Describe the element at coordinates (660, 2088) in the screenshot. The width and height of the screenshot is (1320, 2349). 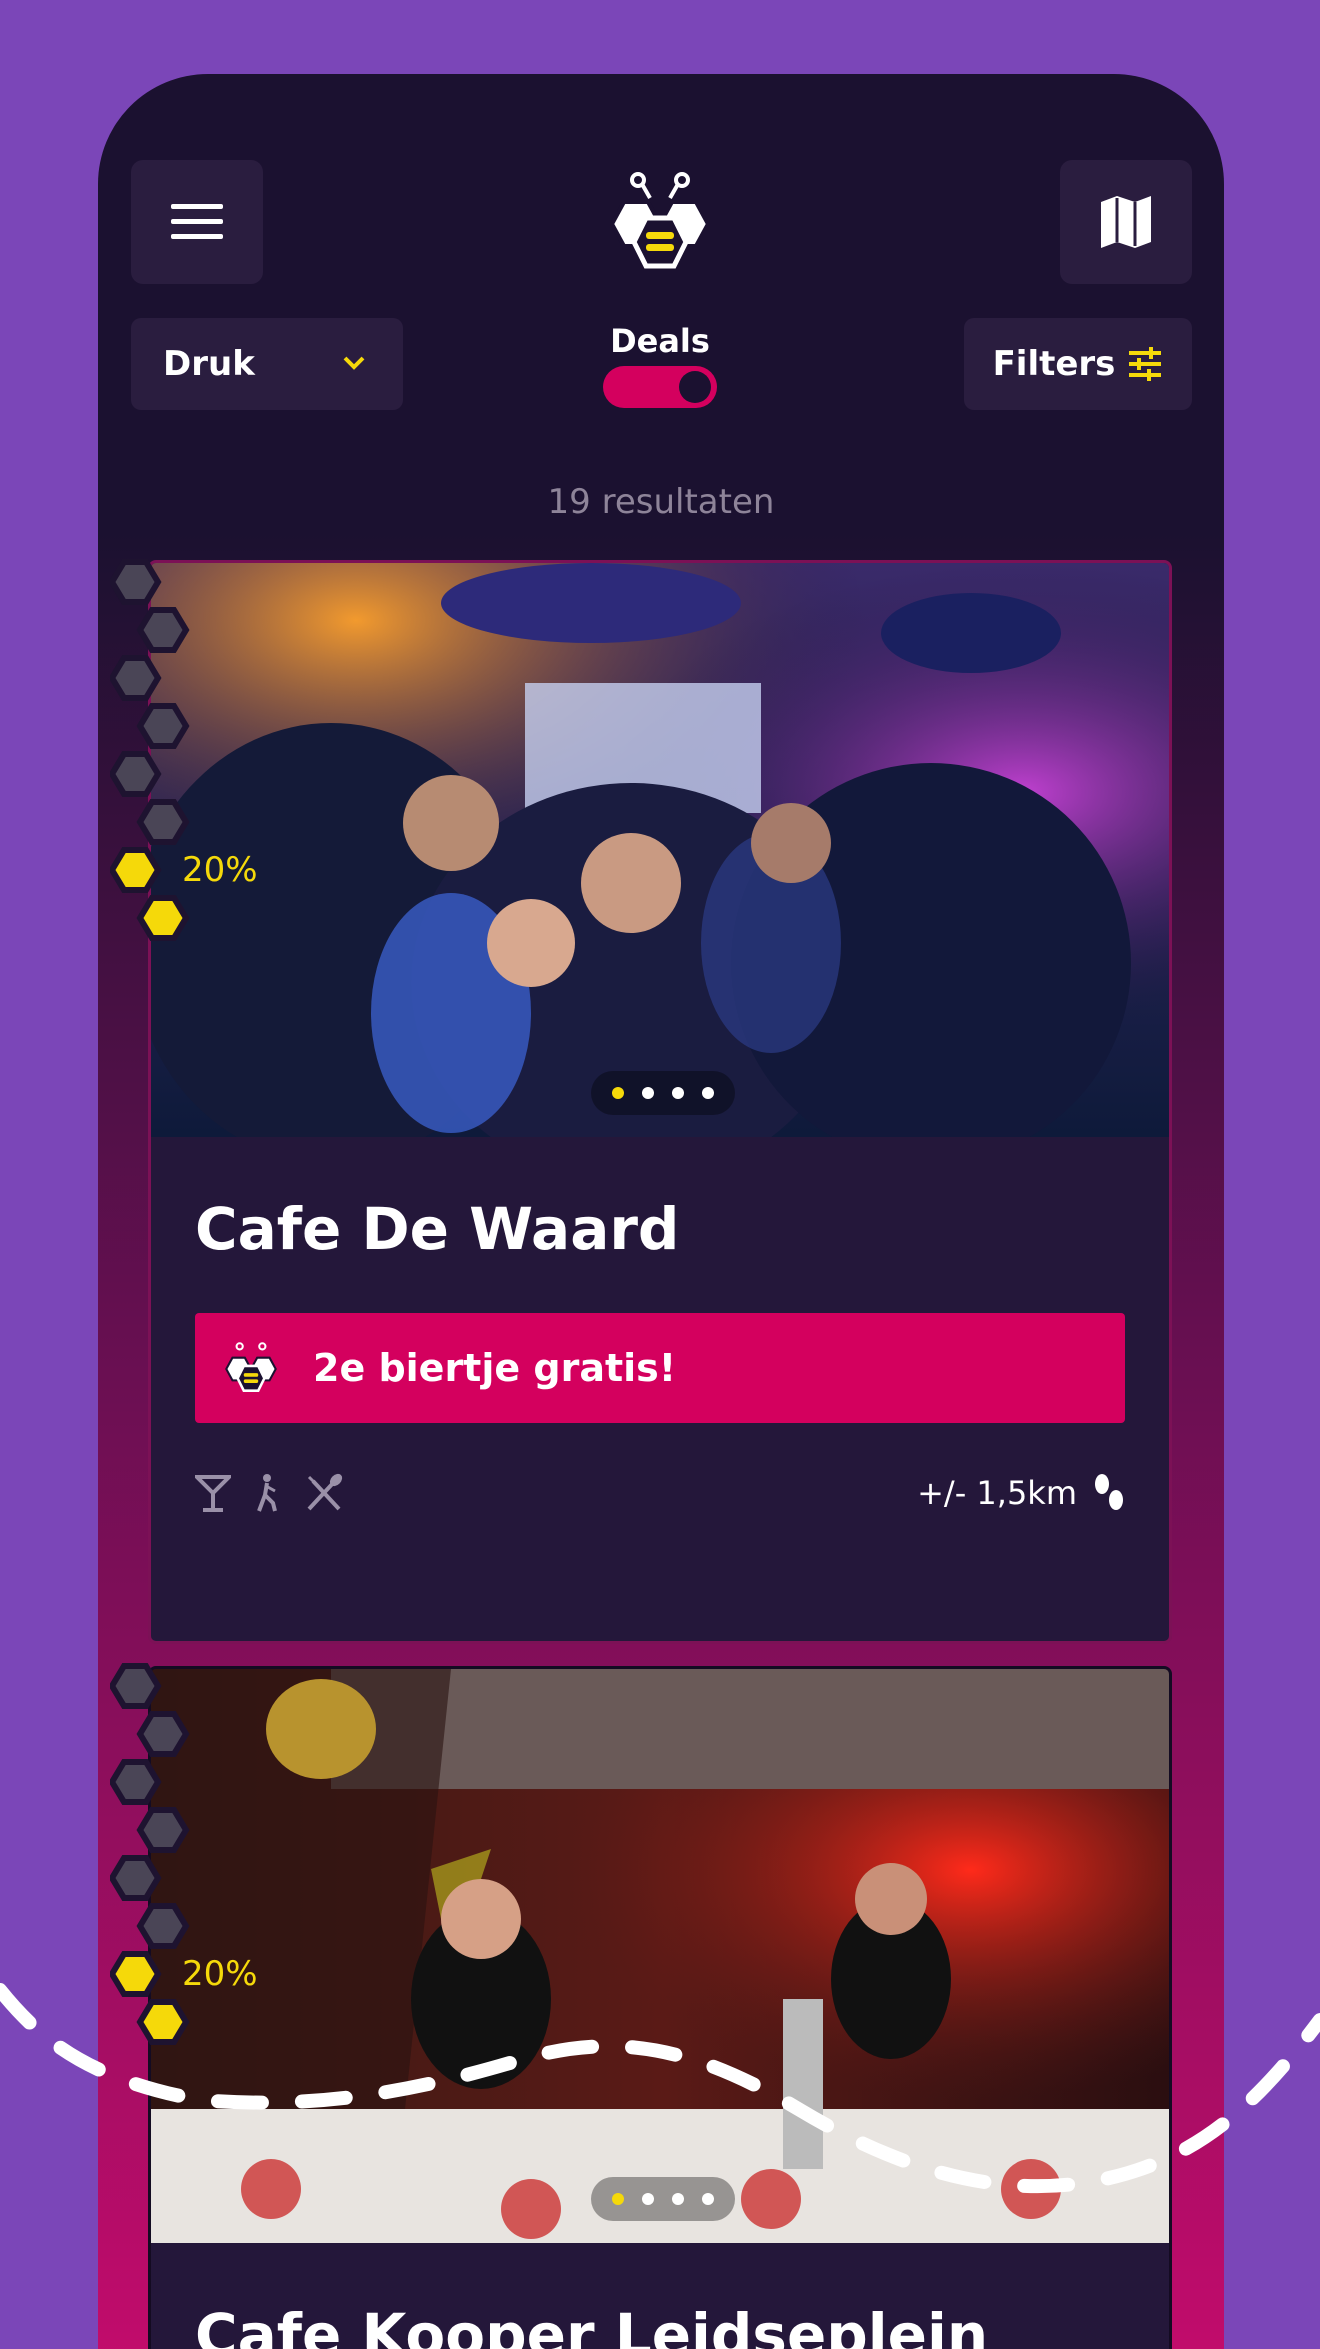
I see `decorative-swoosh` at that location.